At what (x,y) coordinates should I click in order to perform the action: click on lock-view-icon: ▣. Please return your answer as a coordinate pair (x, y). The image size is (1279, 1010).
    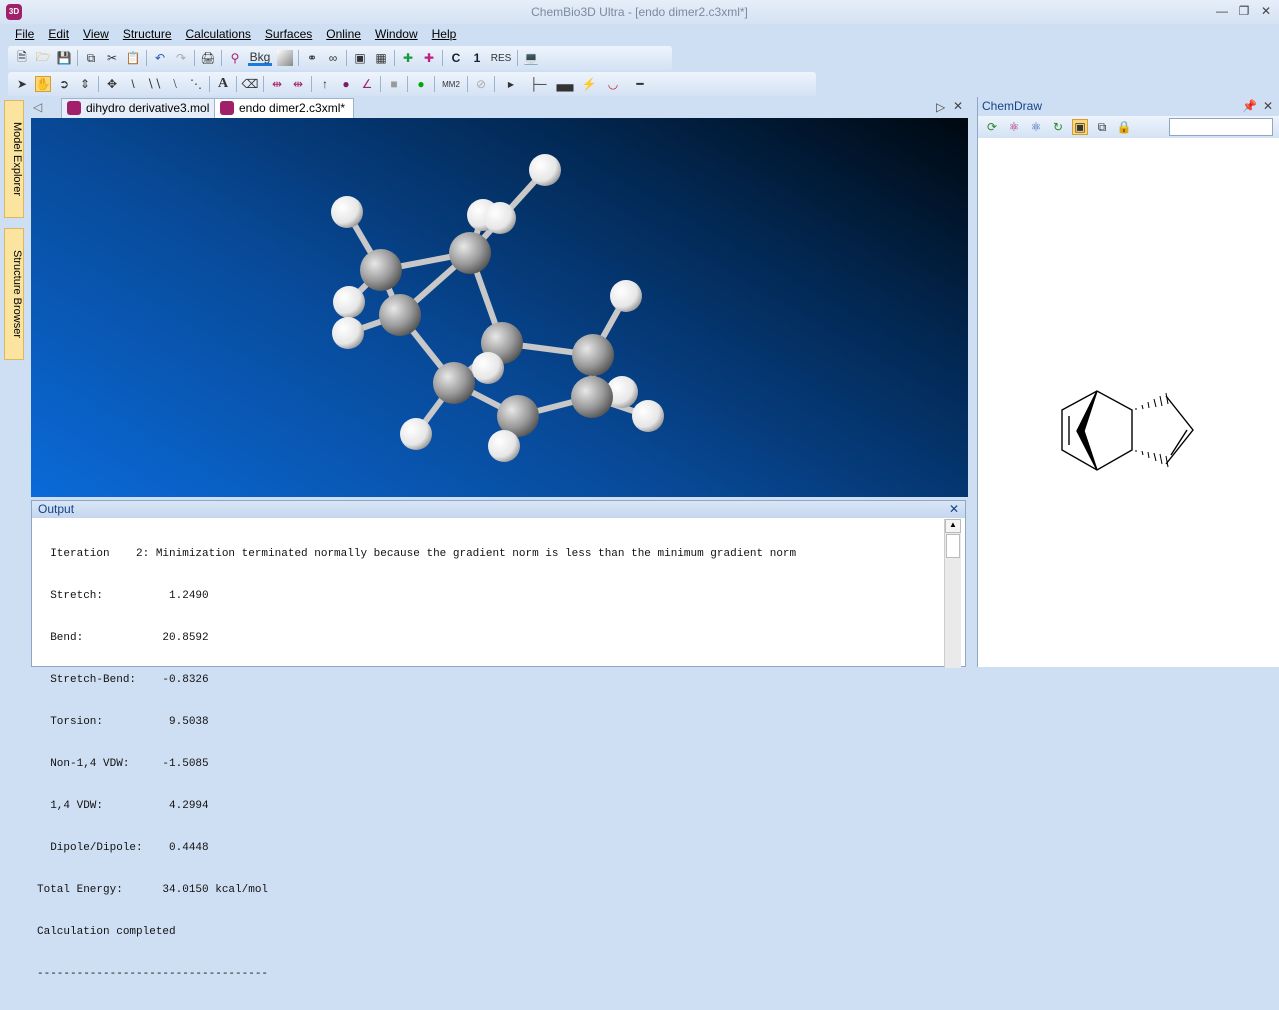
    Looking at the image, I should click on (1080, 127).